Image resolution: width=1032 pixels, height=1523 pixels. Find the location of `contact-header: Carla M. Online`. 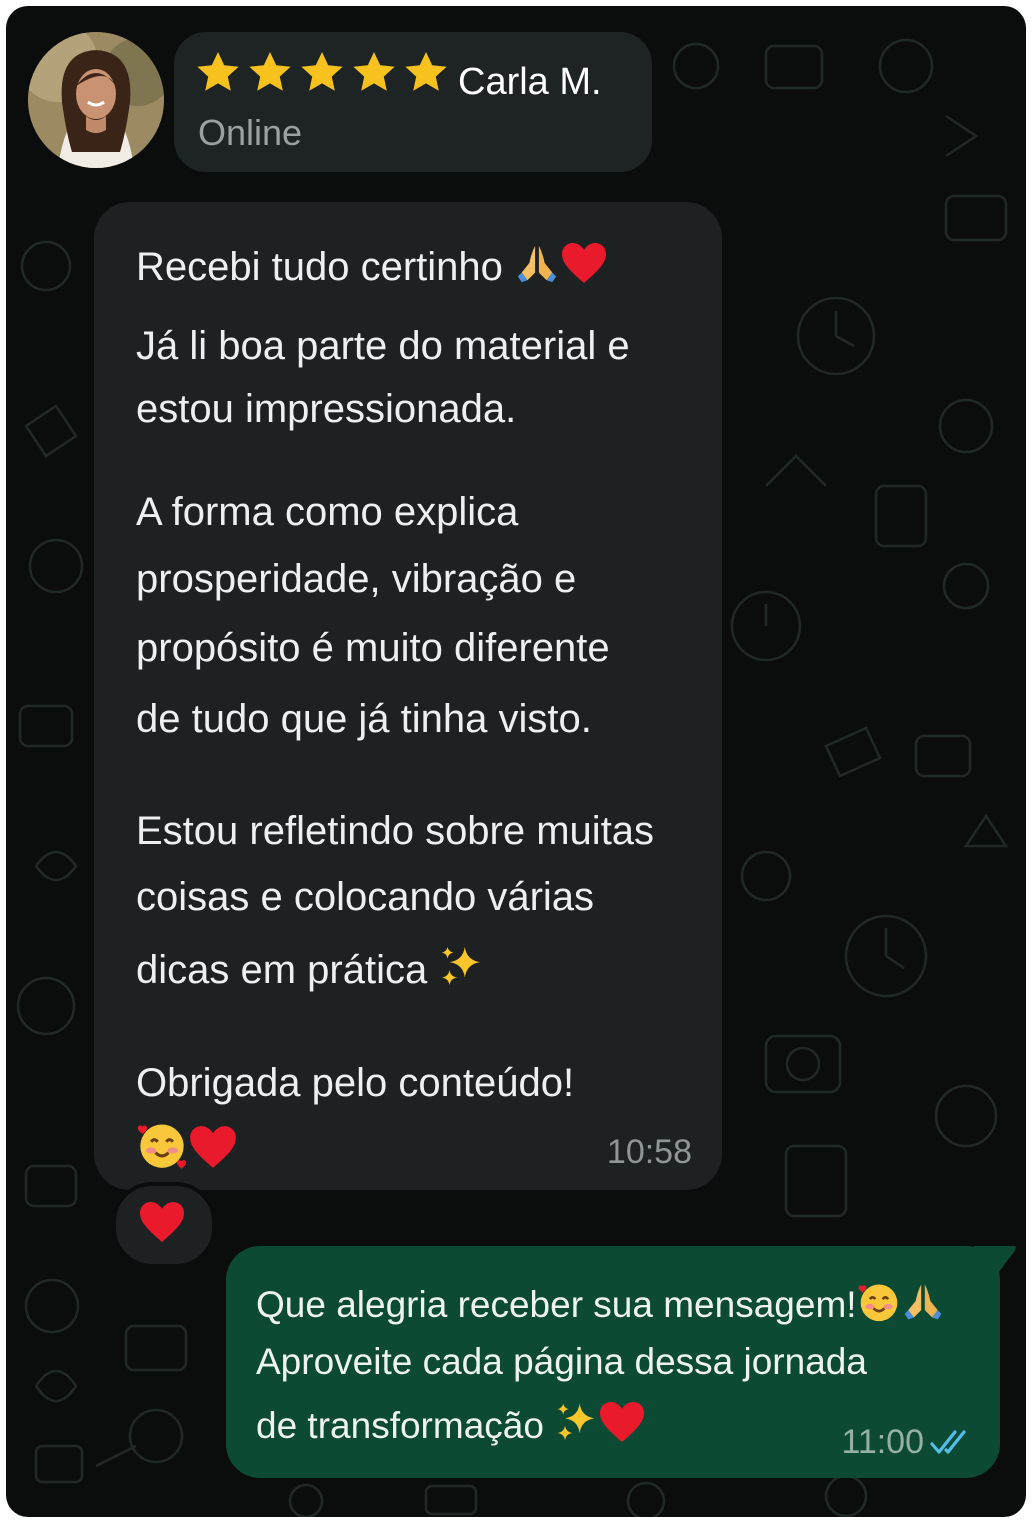

contact-header: Carla M. Online is located at coordinates (413, 102).